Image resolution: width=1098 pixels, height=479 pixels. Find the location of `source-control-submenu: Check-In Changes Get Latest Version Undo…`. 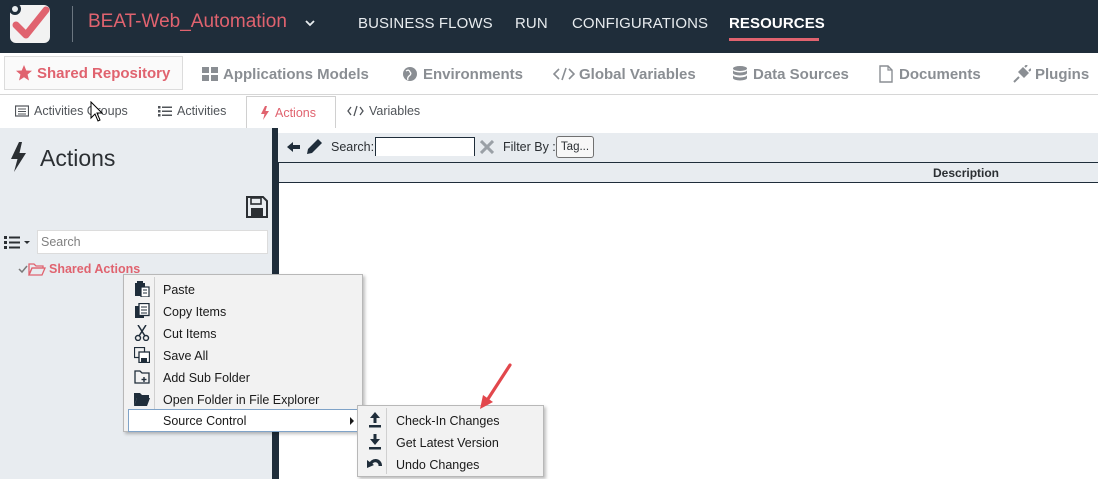

source-control-submenu: Check-In Changes Get Latest Version Undo… is located at coordinates (450, 441).